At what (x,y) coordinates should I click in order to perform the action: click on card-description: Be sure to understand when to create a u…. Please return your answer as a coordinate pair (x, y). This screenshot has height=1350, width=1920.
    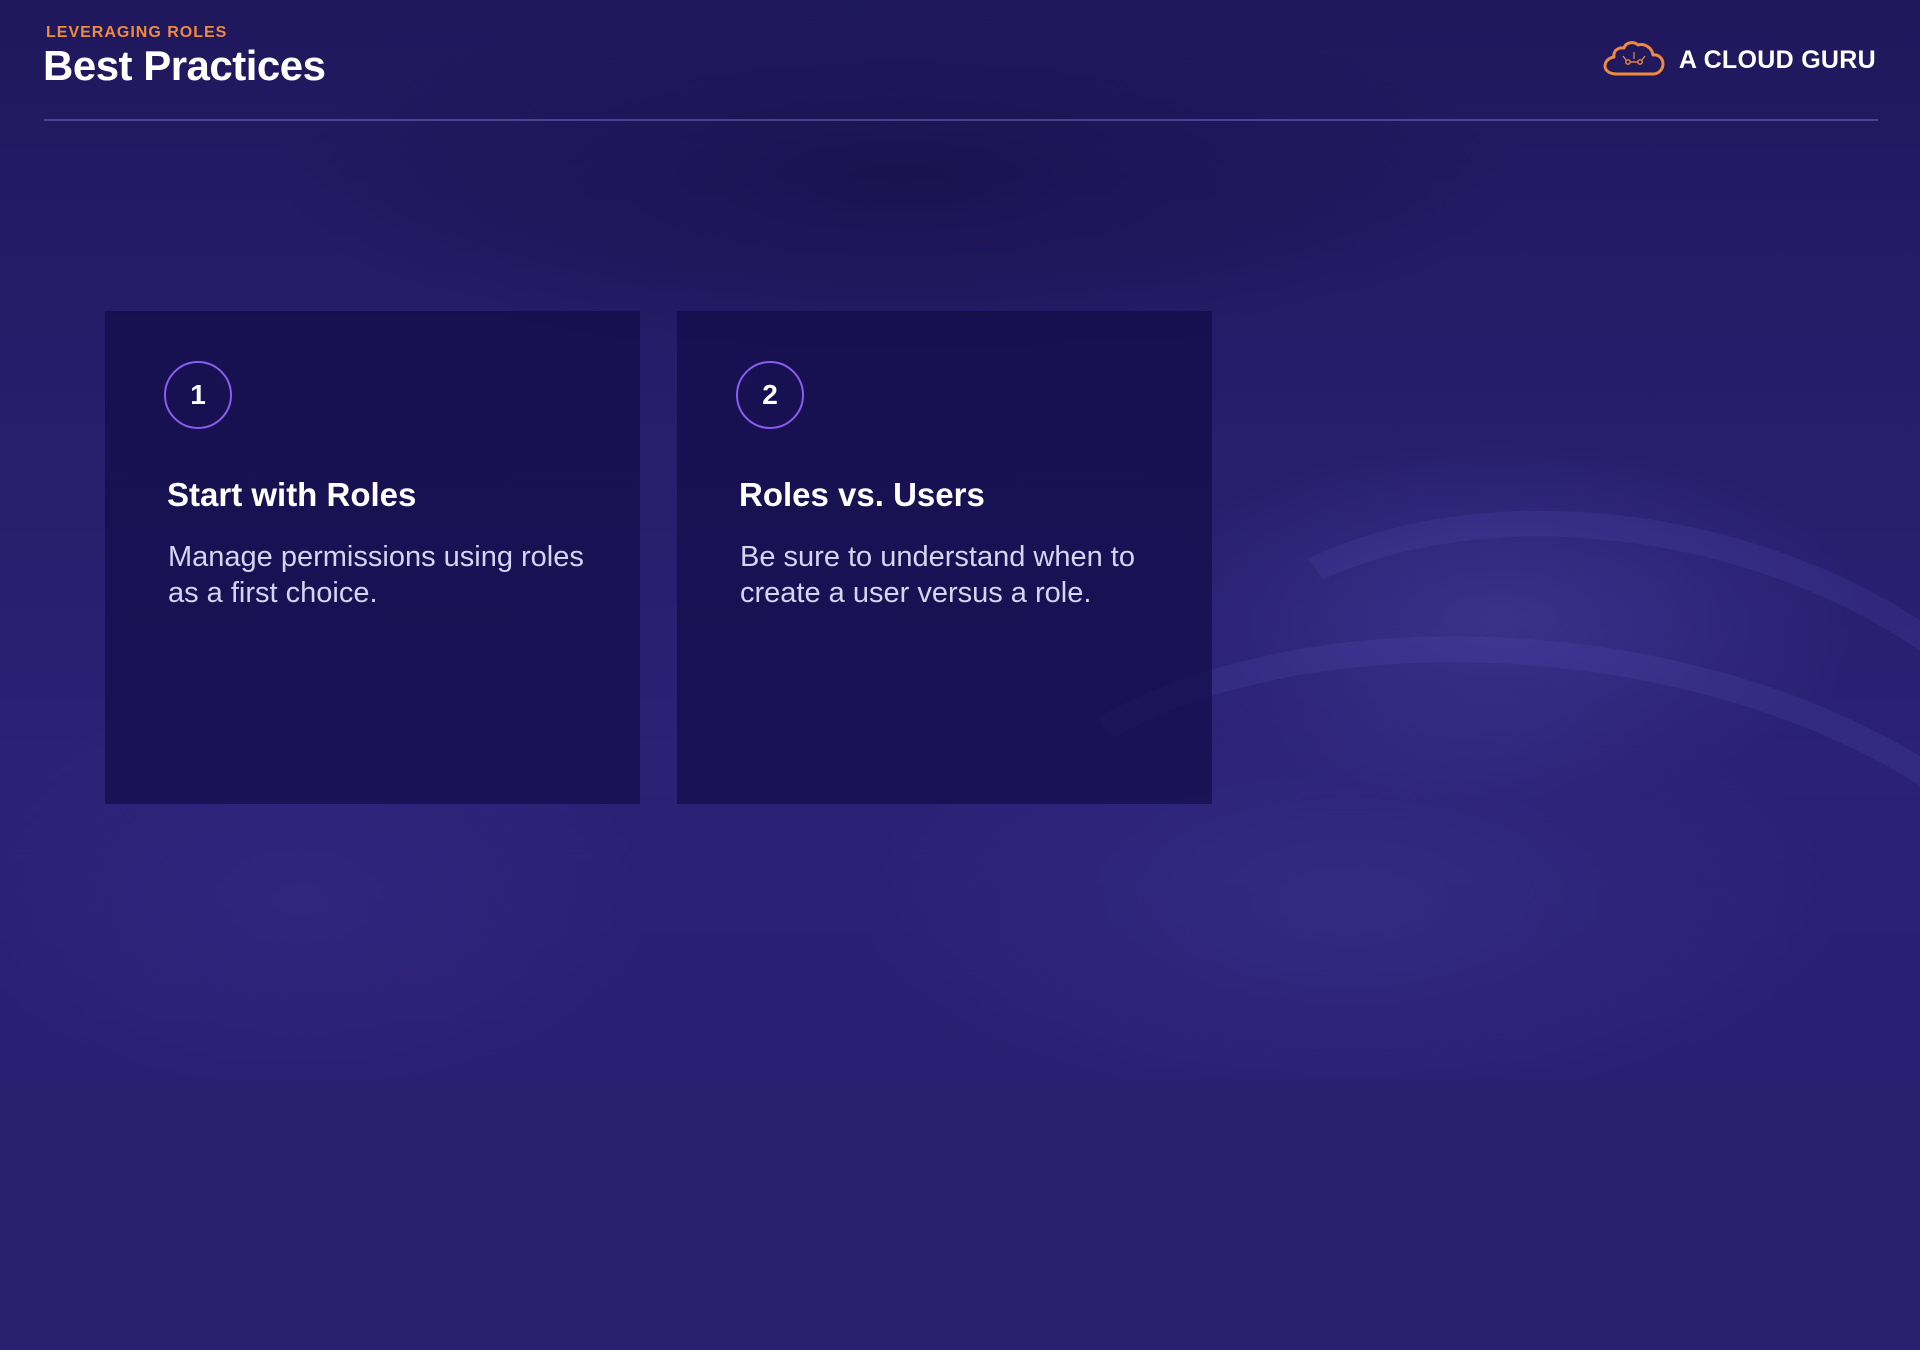
    Looking at the image, I should click on (937, 575).